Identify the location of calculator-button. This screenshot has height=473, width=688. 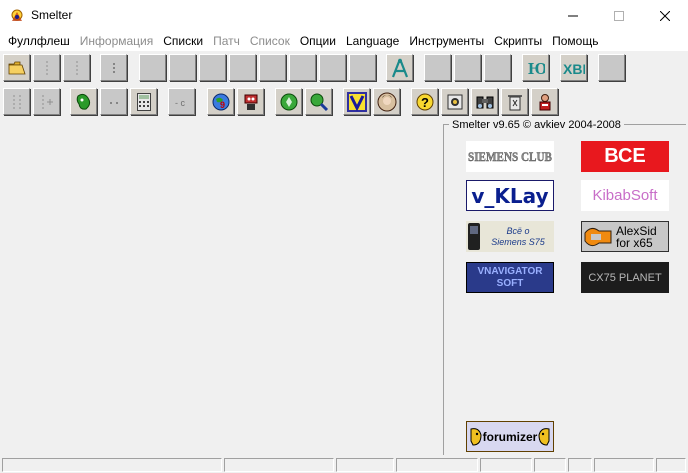
(143, 101).